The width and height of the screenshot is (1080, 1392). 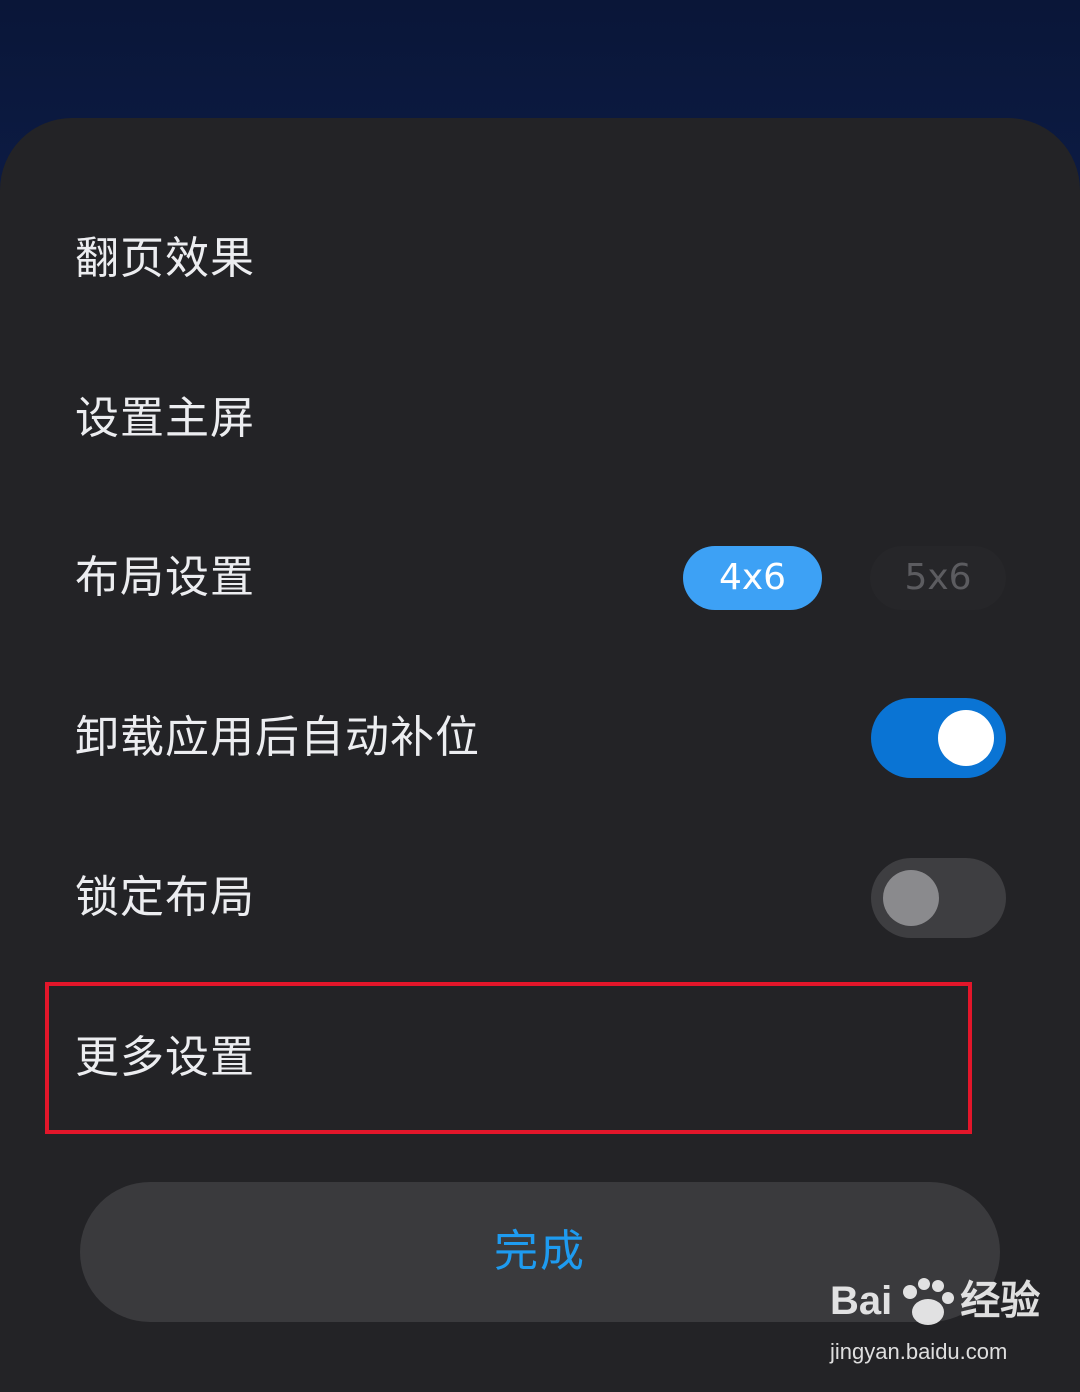 I want to click on watermark-url: jingyan.baidu.com, so click(x=919, y=1351).